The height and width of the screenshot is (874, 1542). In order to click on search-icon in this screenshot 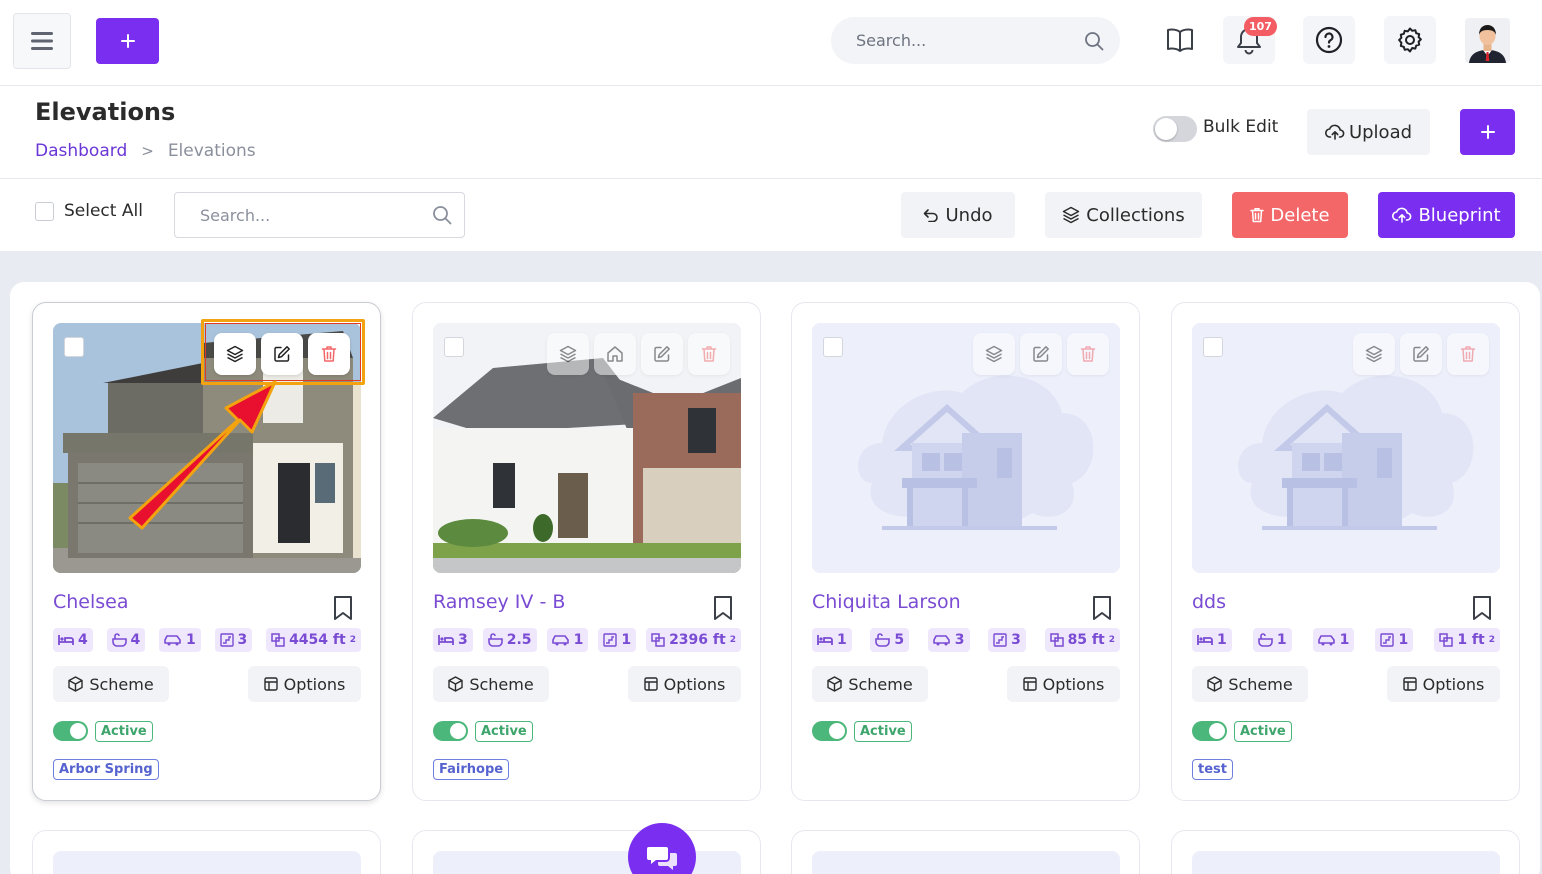, I will do `click(1094, 40)`.